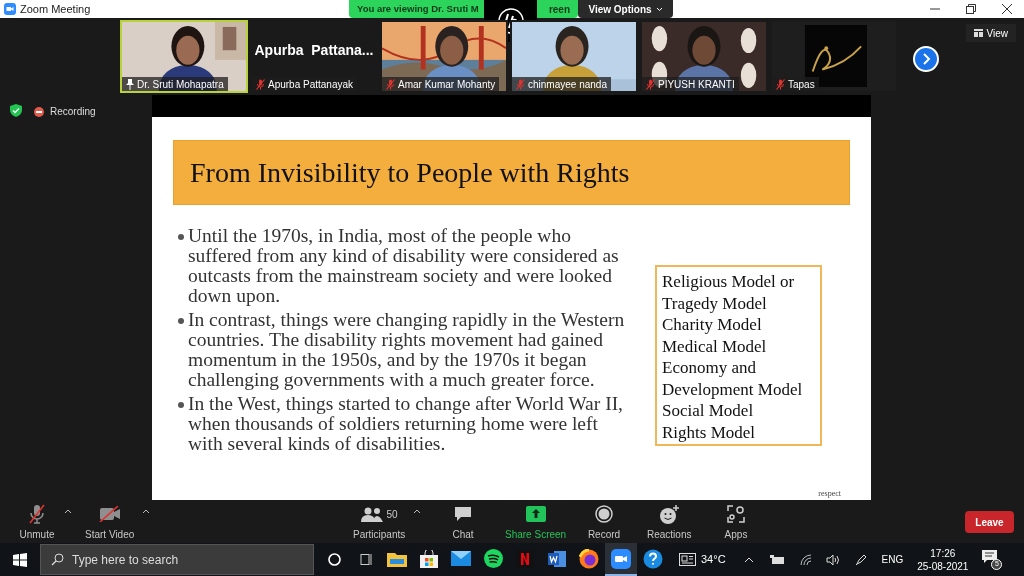  Describe the element at coordinates (926, 59) in the screenshot. I see `next-page-icon` at that location.